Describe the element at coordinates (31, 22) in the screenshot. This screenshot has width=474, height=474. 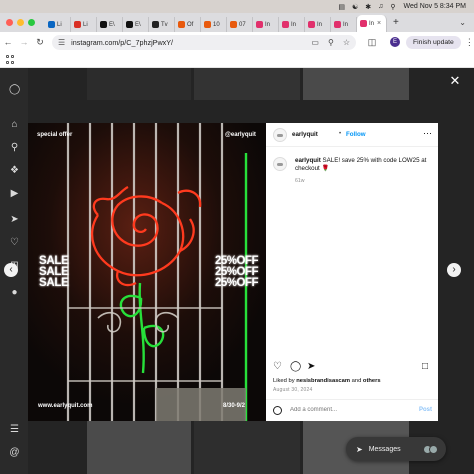
I see `zoom-window-button` at that location.